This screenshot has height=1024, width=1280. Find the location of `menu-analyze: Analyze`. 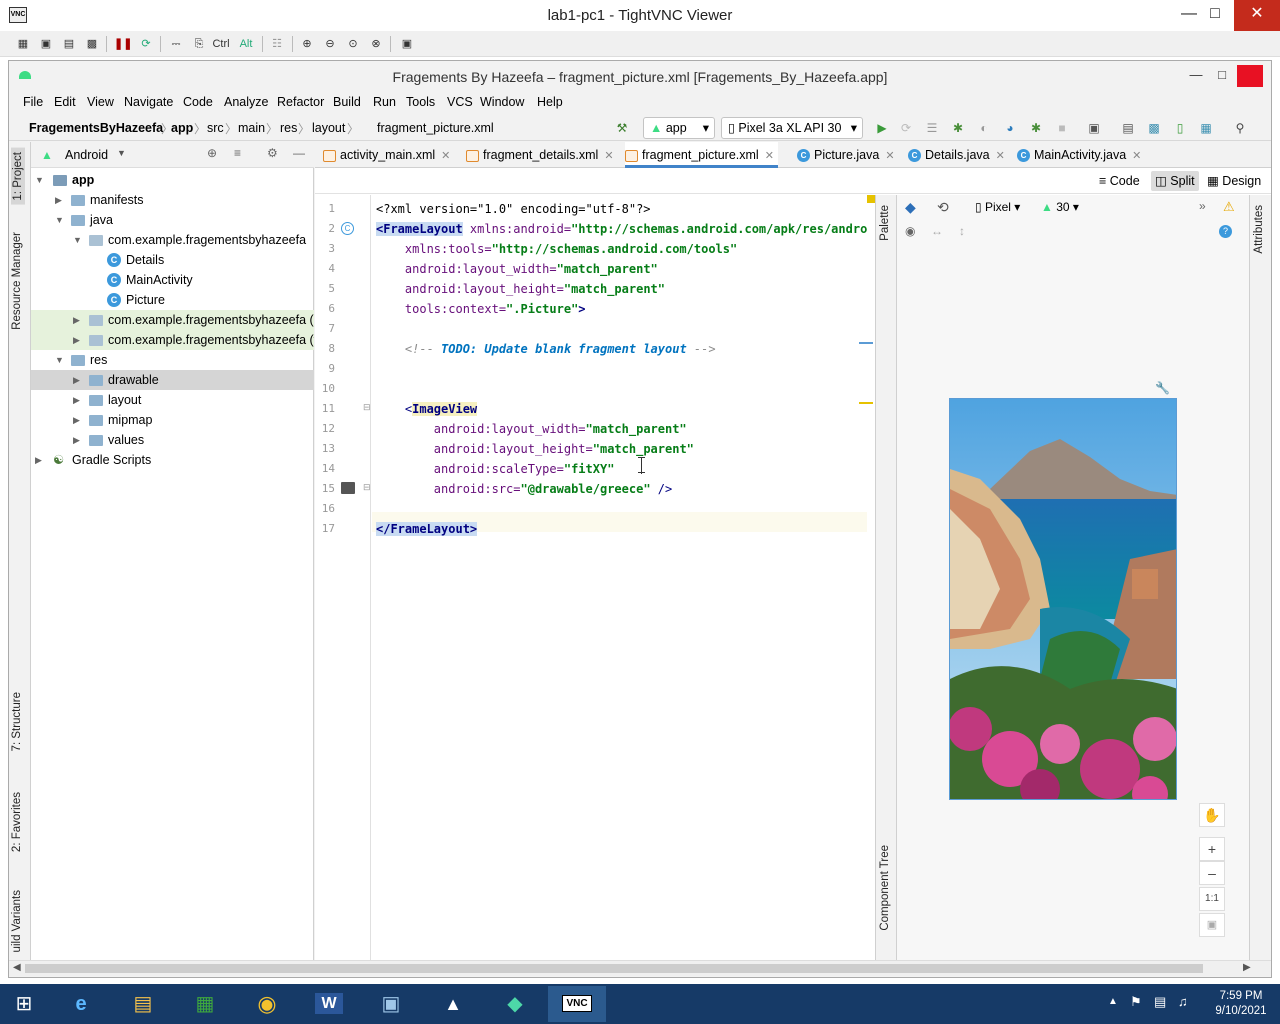

menu-analyze: Analyze is located at coordinates (246, 102).